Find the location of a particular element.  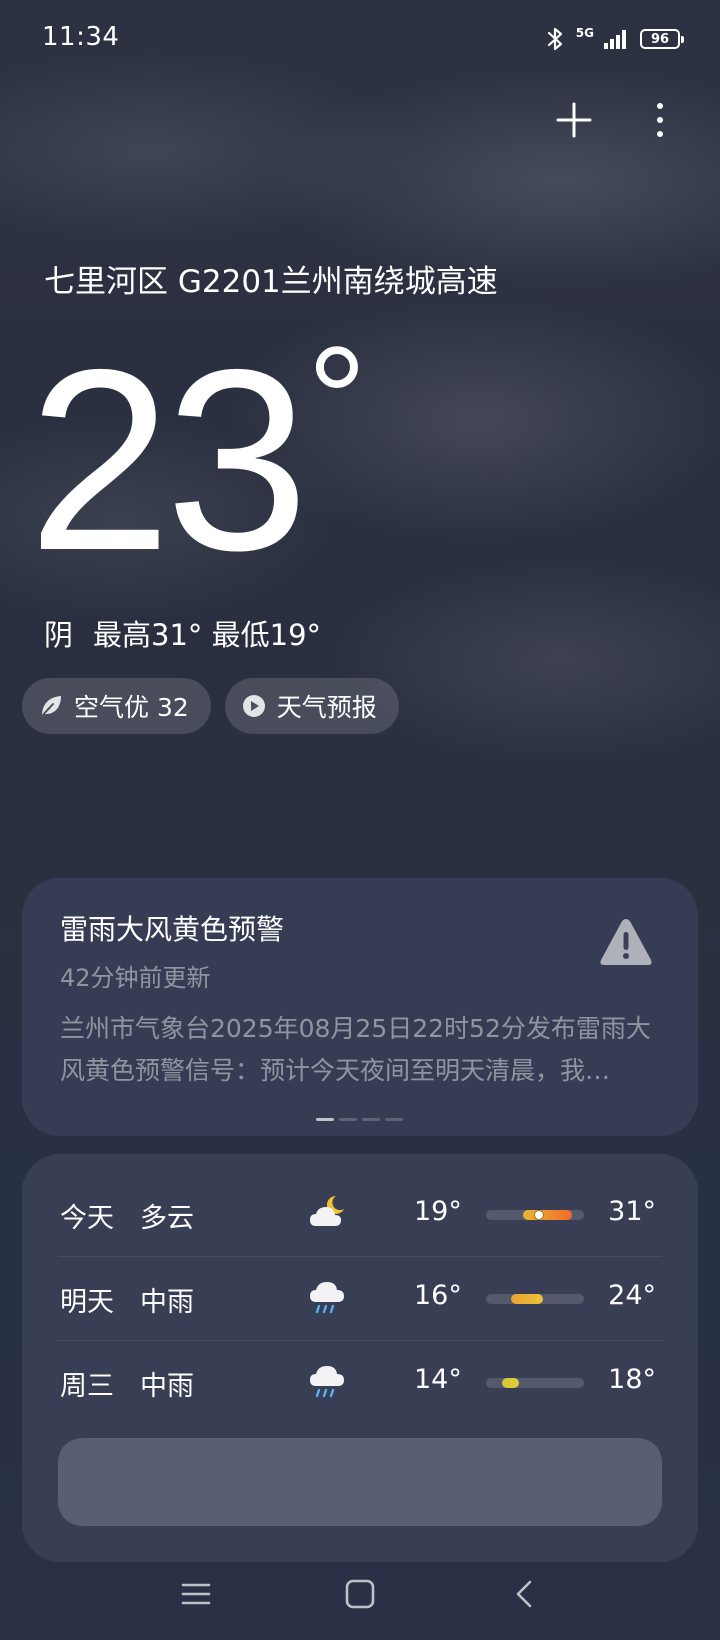

recent-apps-button is located at coordinates (196, 1596).